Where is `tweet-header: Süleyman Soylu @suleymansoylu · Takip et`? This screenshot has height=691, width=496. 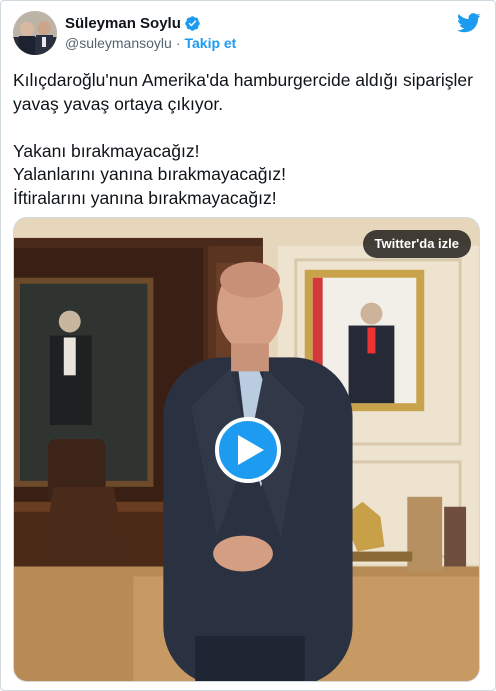
tweet-header: Süleyman Soylu @suleymansoylu · Takip et is located at coordinates (249, 33).